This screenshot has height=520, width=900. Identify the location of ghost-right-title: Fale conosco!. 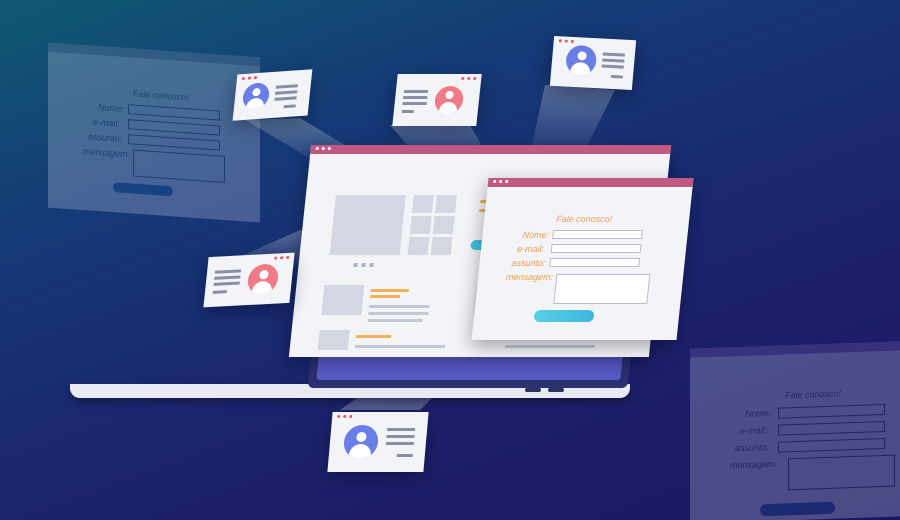
(813, 394).